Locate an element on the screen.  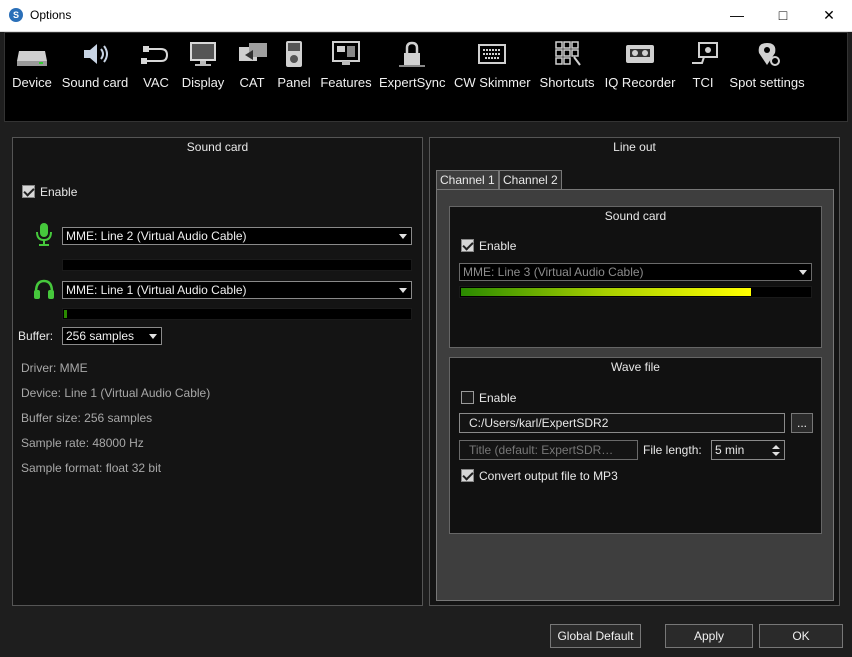
toolbar-item-expertsync: ExpertSync is located at coordinates (412, 69).